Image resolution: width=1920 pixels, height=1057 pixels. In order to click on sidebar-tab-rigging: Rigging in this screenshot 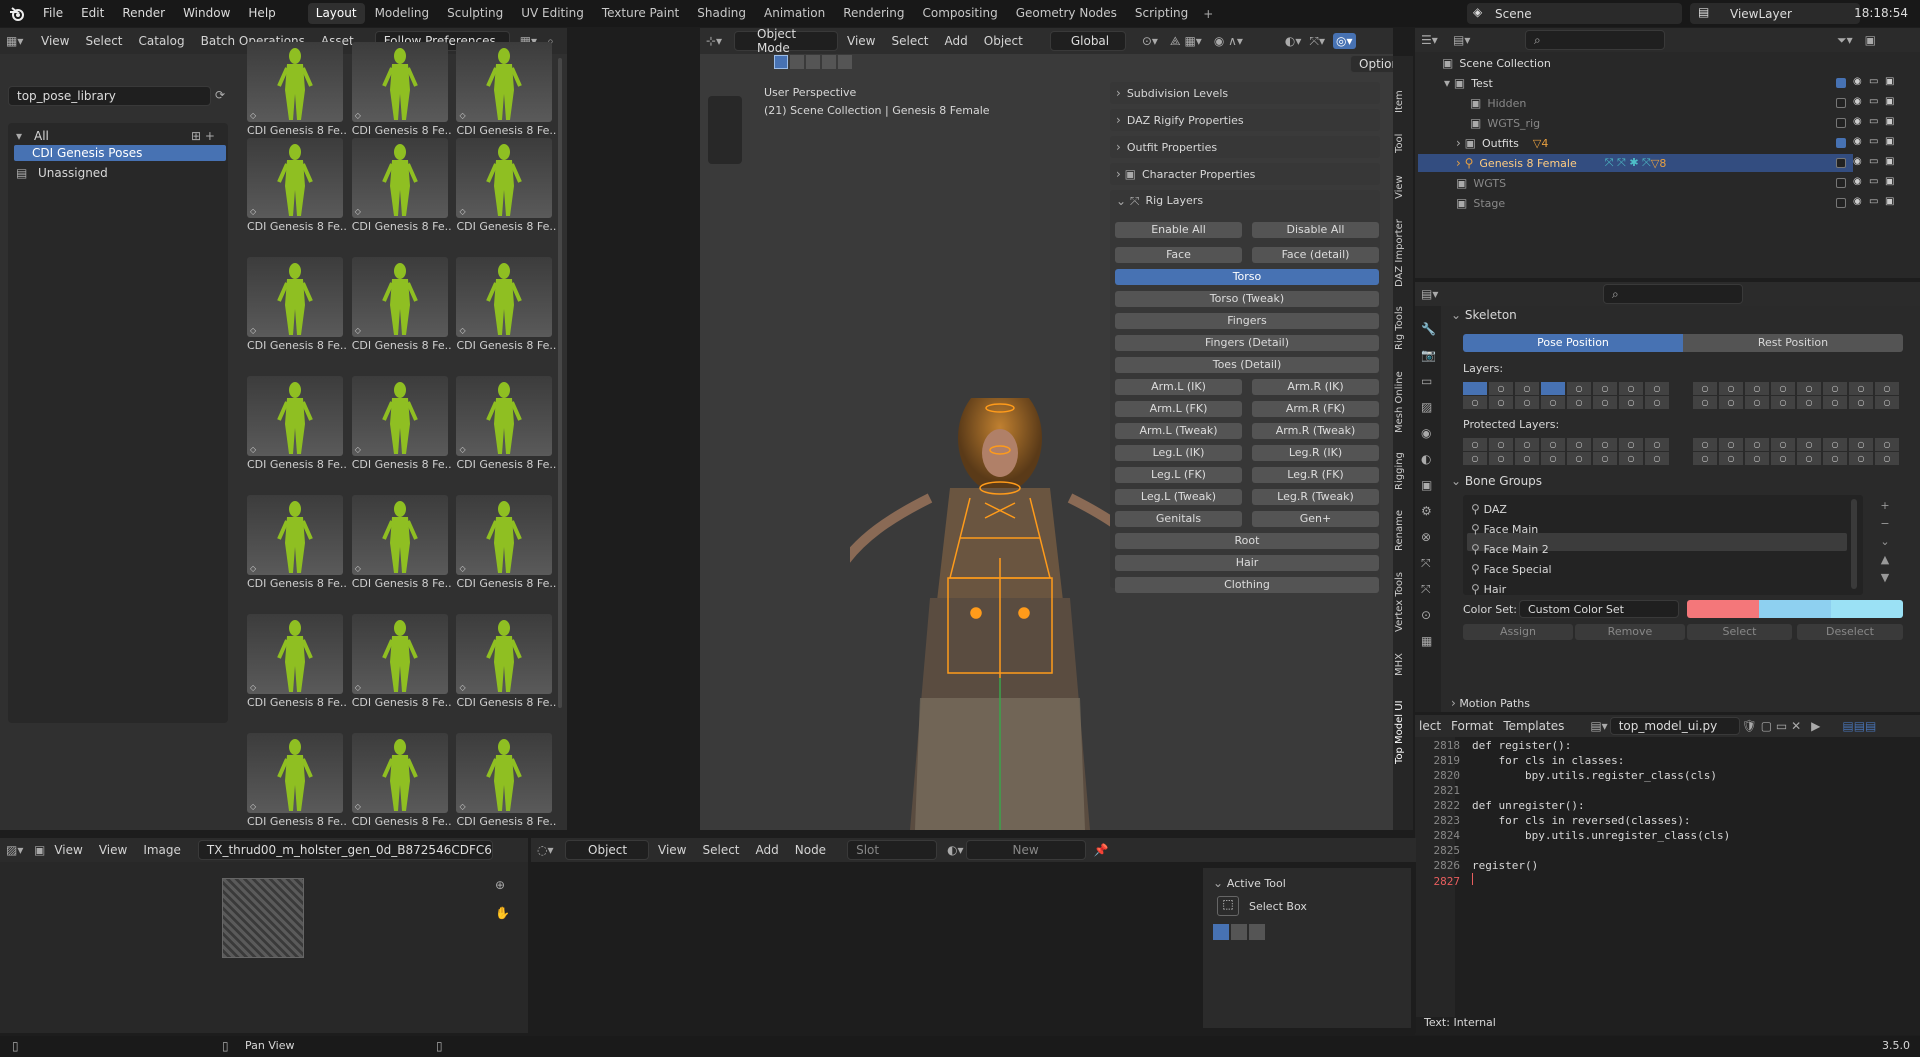, I will do `click(1403, 471)`.